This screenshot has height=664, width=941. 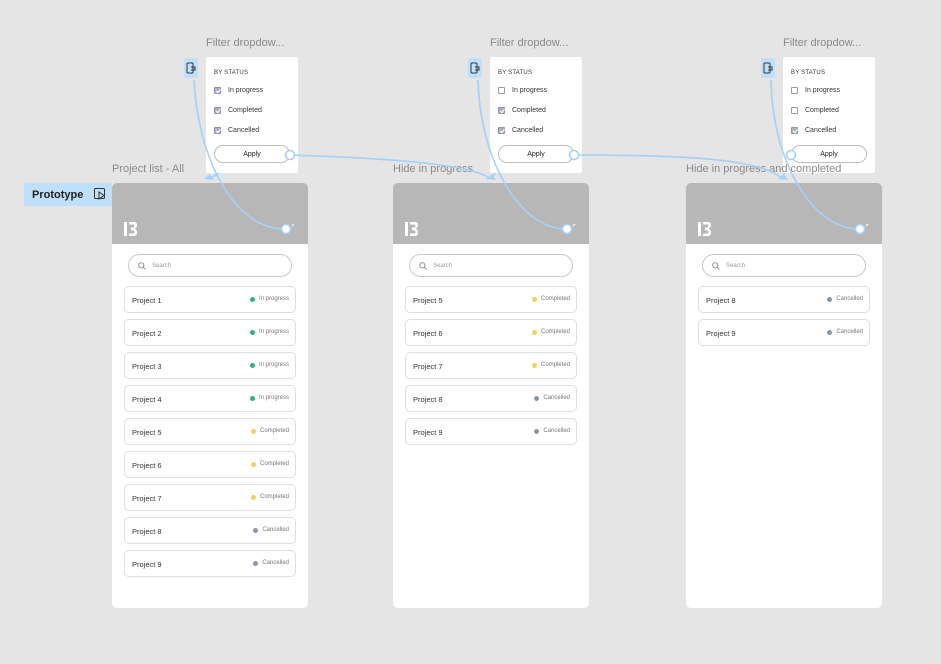 I want to click on app-header, so click(x=491, y=213).